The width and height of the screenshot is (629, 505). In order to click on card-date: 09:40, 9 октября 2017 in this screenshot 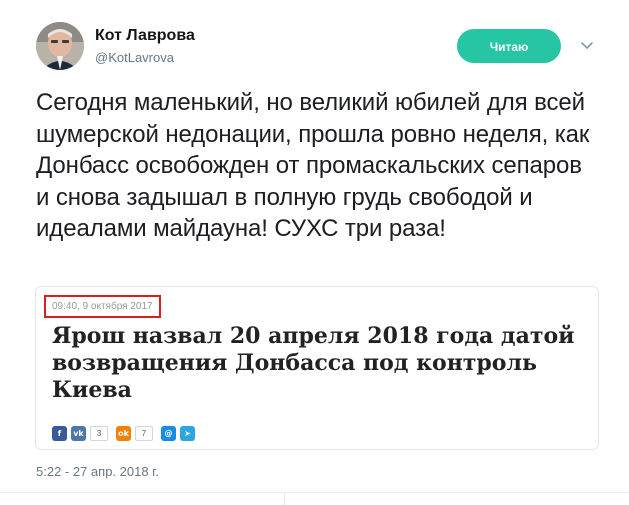, I will do `click(102, 306)`.